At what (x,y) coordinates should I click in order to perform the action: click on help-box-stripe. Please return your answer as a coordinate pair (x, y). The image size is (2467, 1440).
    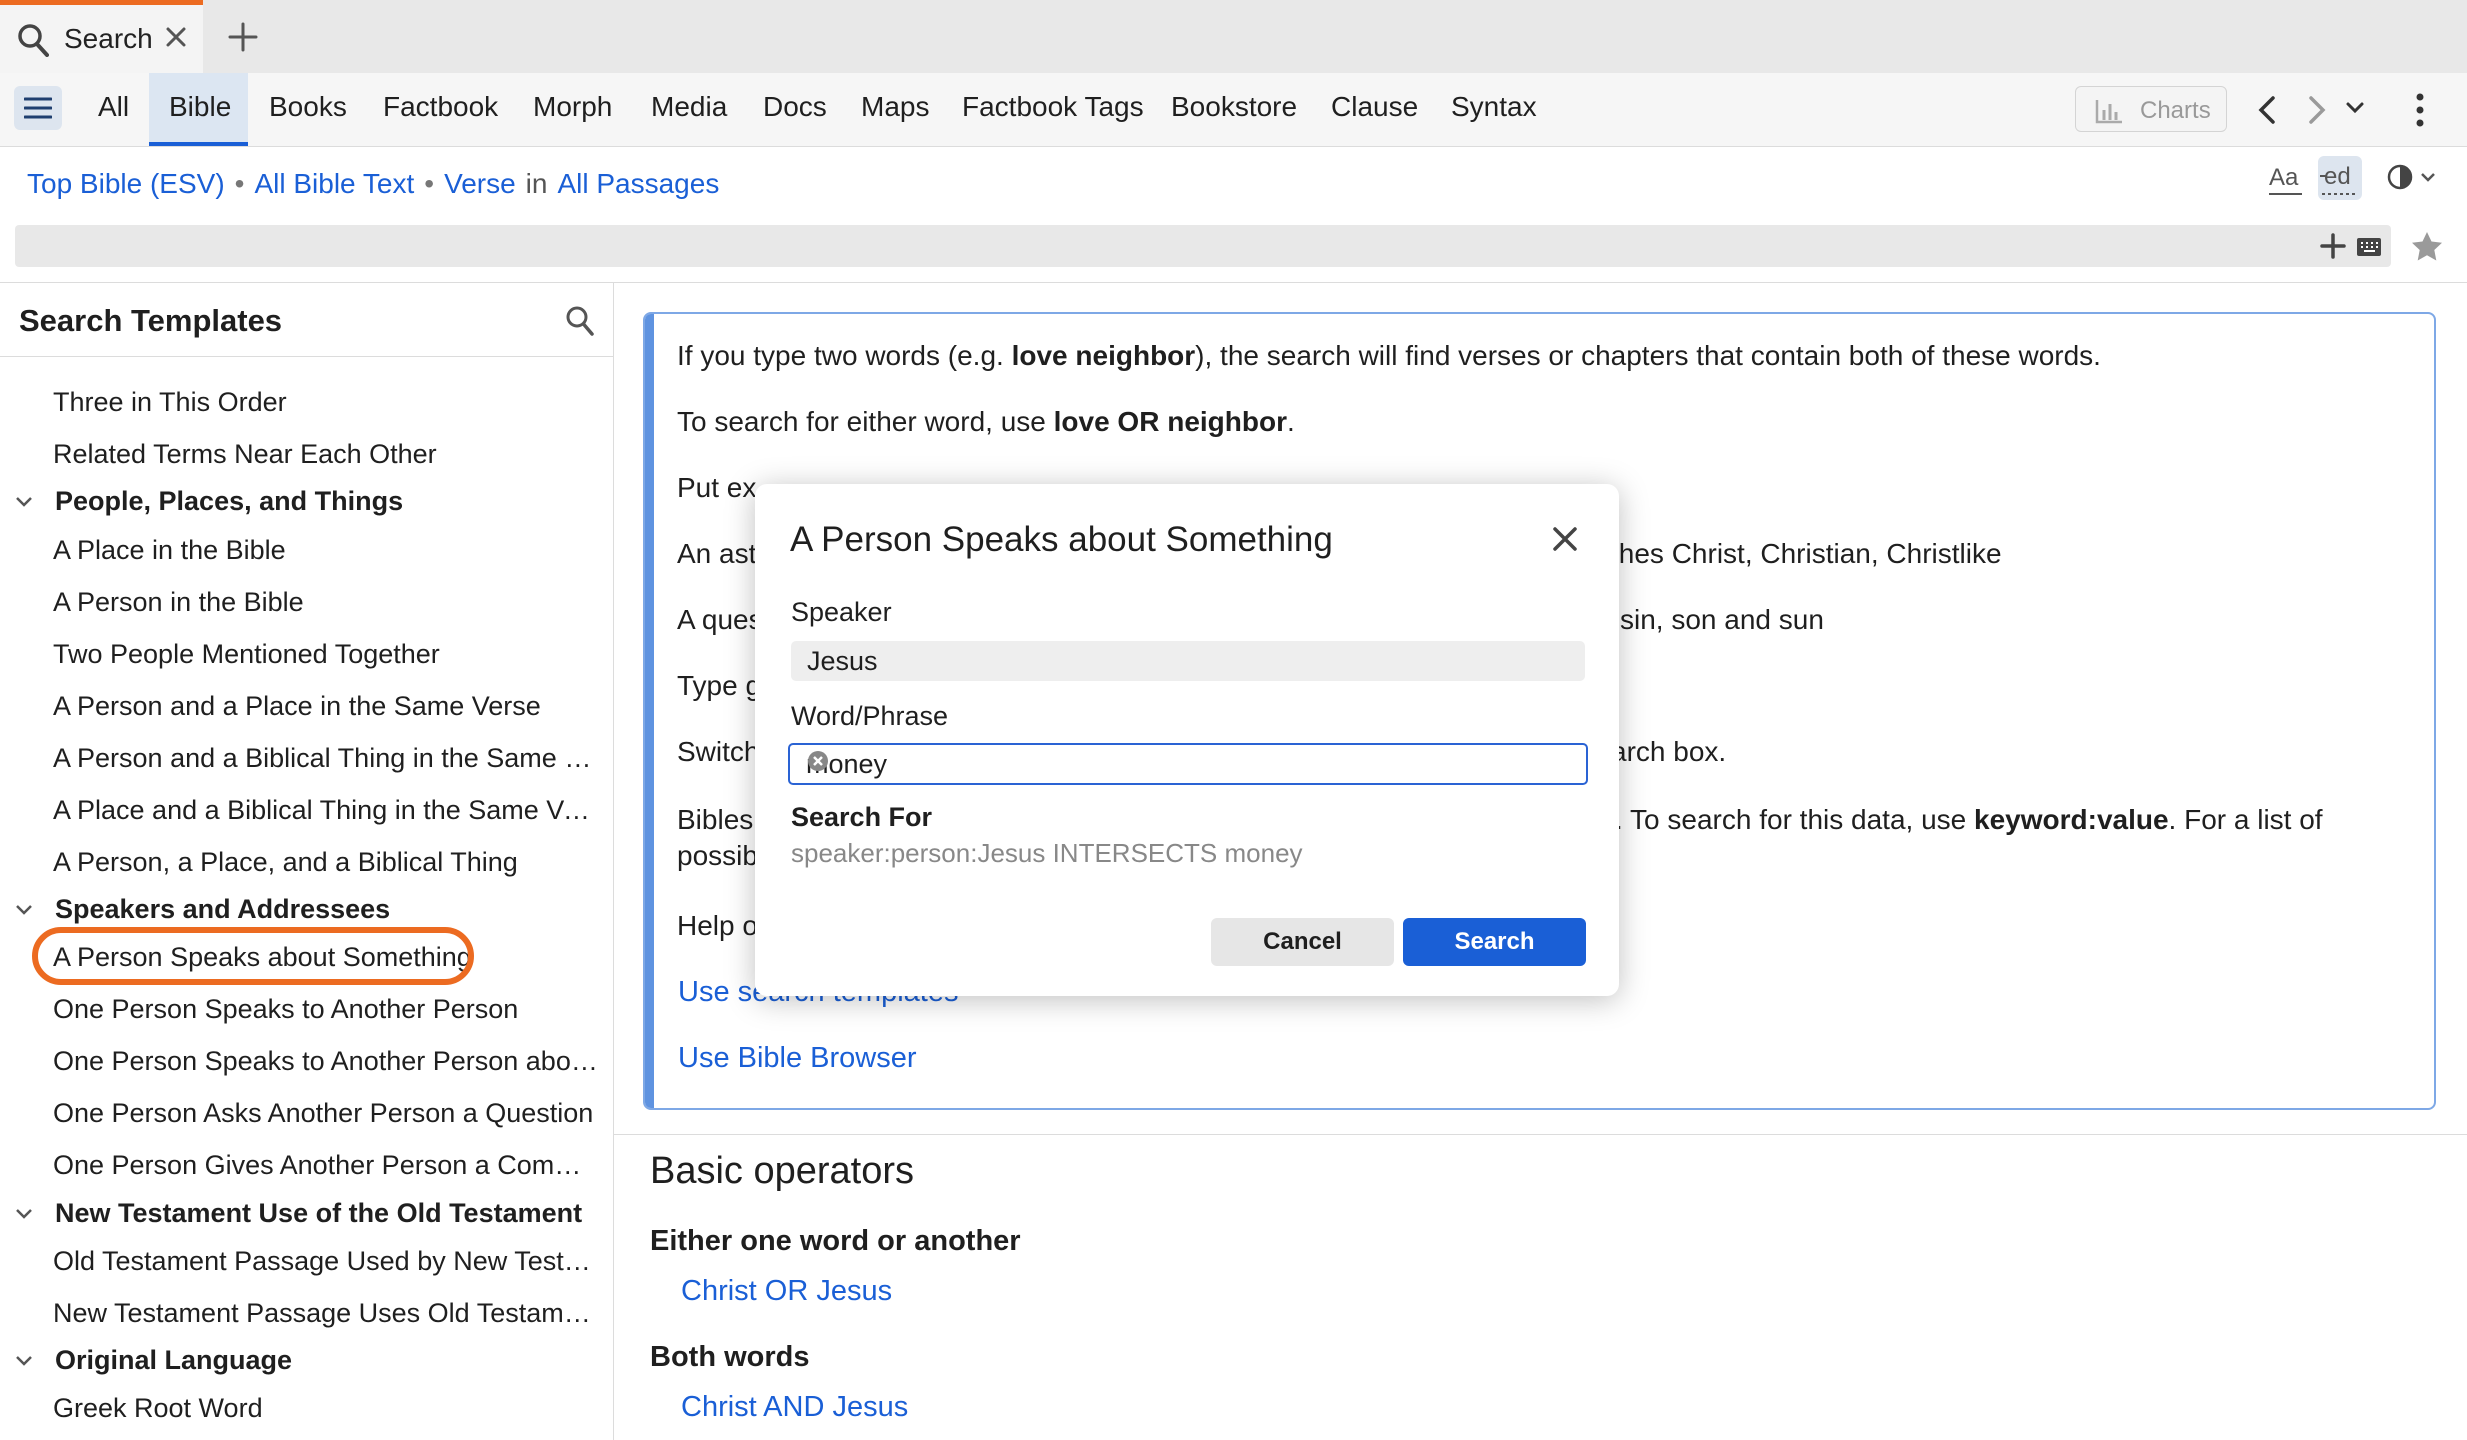
    Looking at the image, I should click on (649, 711).